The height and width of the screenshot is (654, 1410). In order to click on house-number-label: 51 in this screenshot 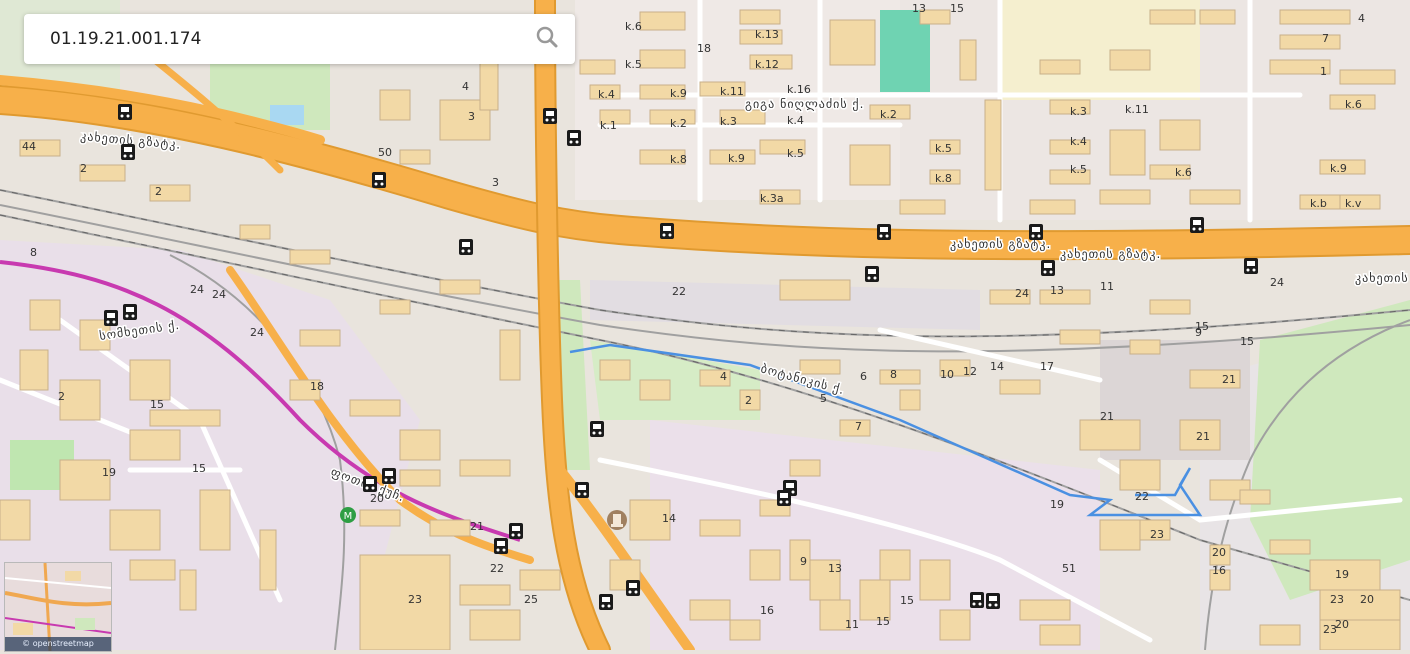, I will do `click(1069, 568)`.